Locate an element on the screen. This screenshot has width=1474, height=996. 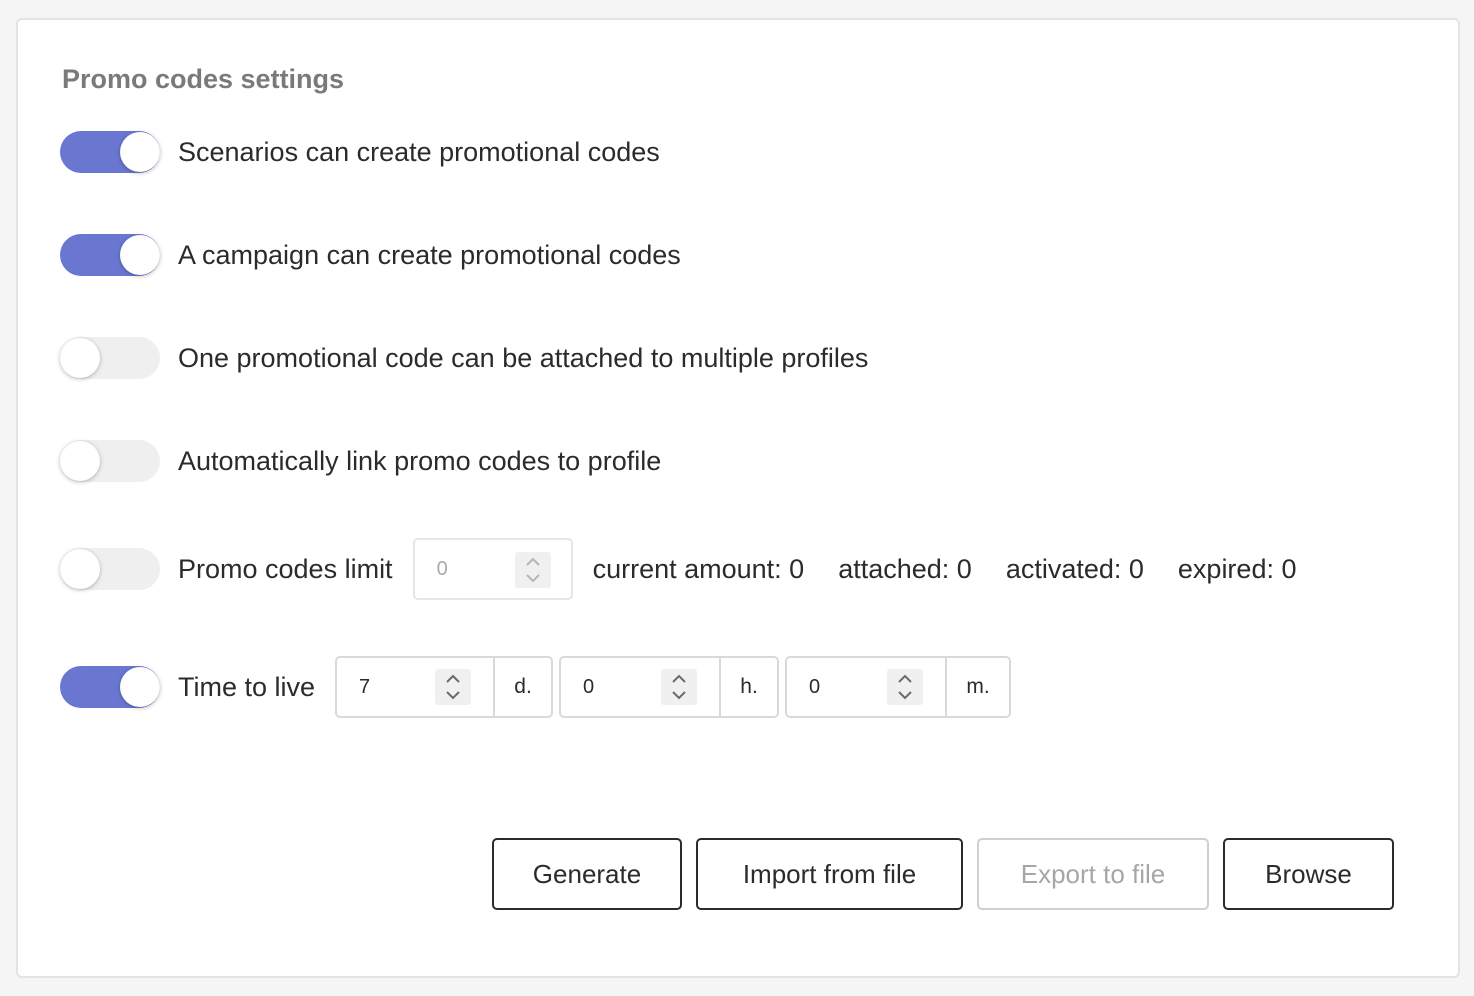
setting-label-ttl: Time to live is located at coordinates (247, 686).